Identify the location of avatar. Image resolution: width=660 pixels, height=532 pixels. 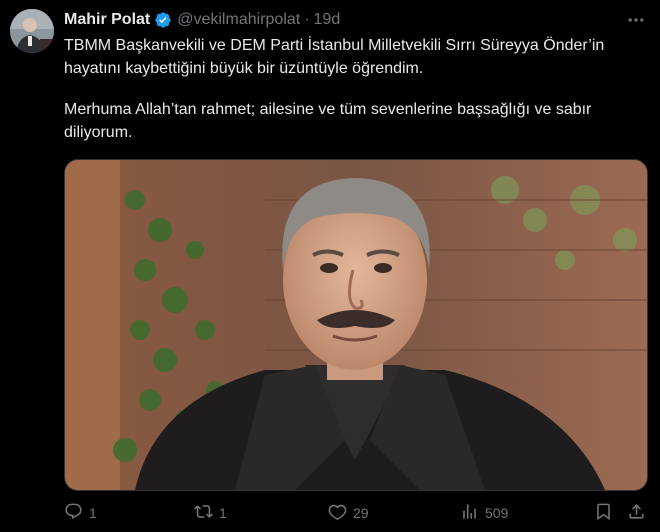
(32, 31).